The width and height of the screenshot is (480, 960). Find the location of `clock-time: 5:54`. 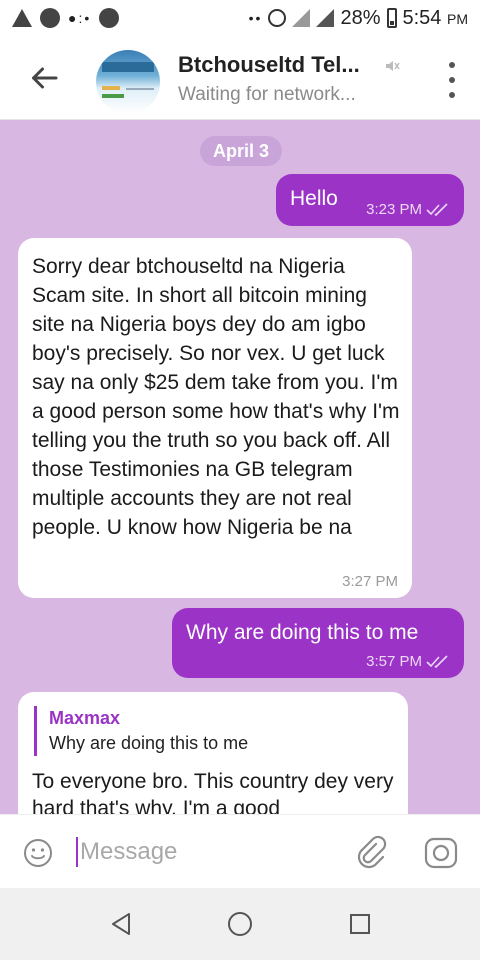

clock-time: 5:54 is located at coordinates (422, 17).